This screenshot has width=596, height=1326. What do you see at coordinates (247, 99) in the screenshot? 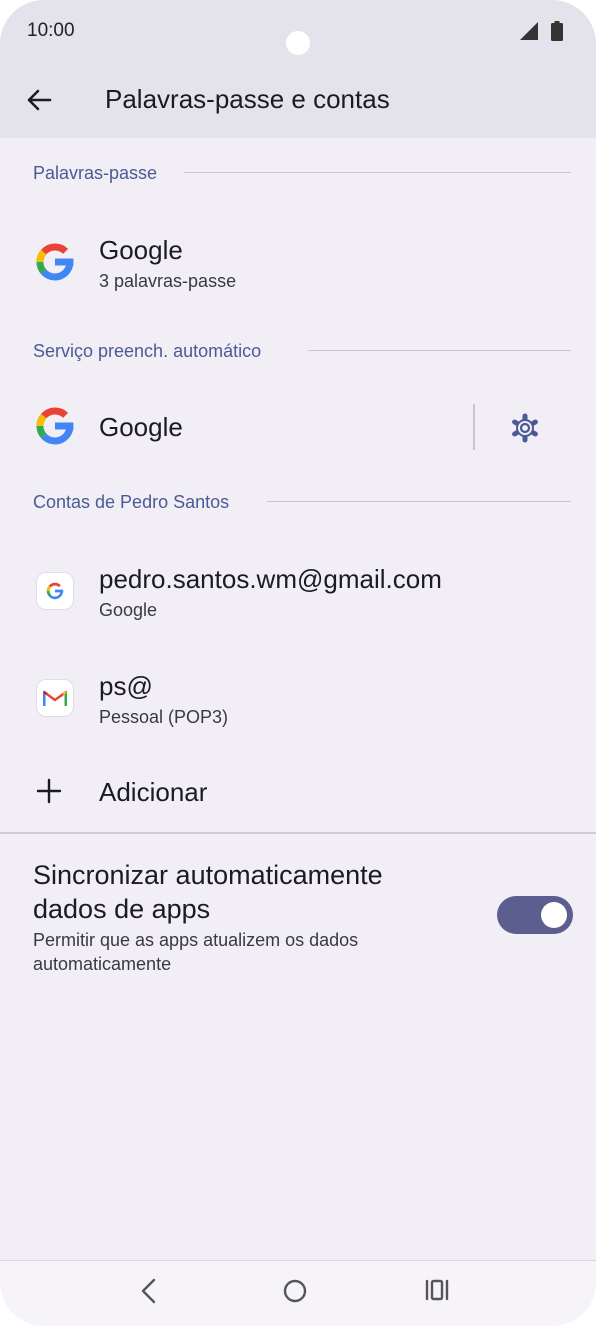
I see `page-title: Palavras-passe e contas` at bounding box center [247, 99].